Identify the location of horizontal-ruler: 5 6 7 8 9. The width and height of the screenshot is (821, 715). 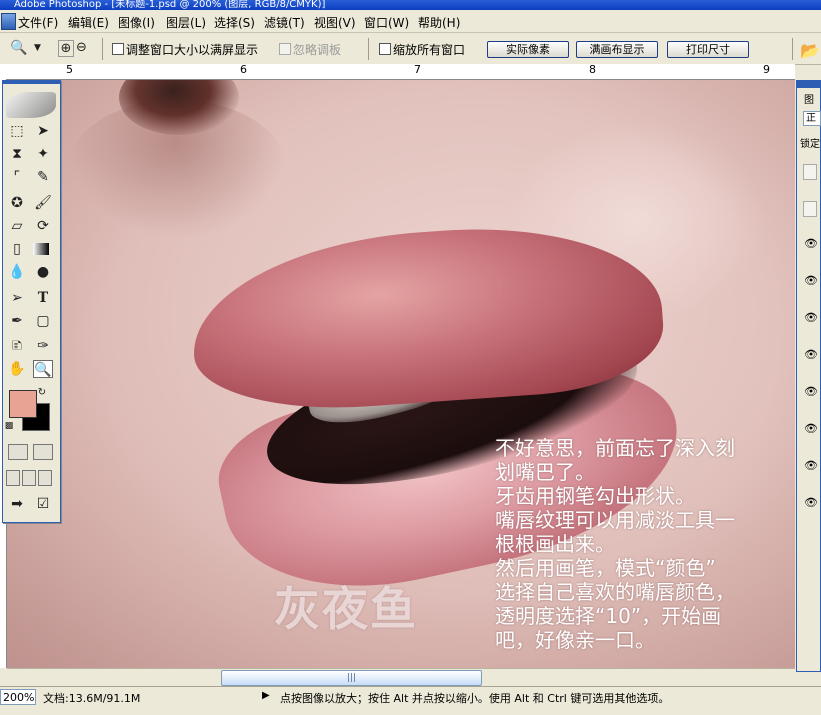
(397, 72).